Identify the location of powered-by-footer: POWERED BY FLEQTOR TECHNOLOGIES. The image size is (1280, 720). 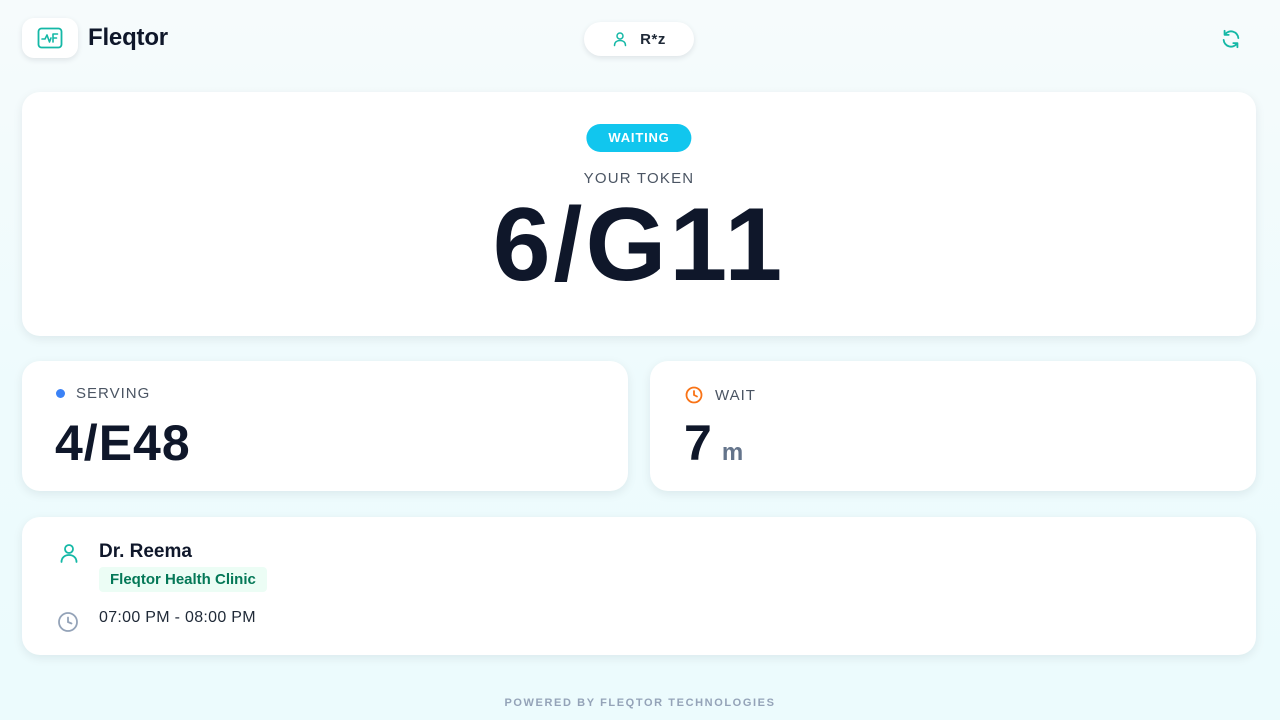
(640, 703).